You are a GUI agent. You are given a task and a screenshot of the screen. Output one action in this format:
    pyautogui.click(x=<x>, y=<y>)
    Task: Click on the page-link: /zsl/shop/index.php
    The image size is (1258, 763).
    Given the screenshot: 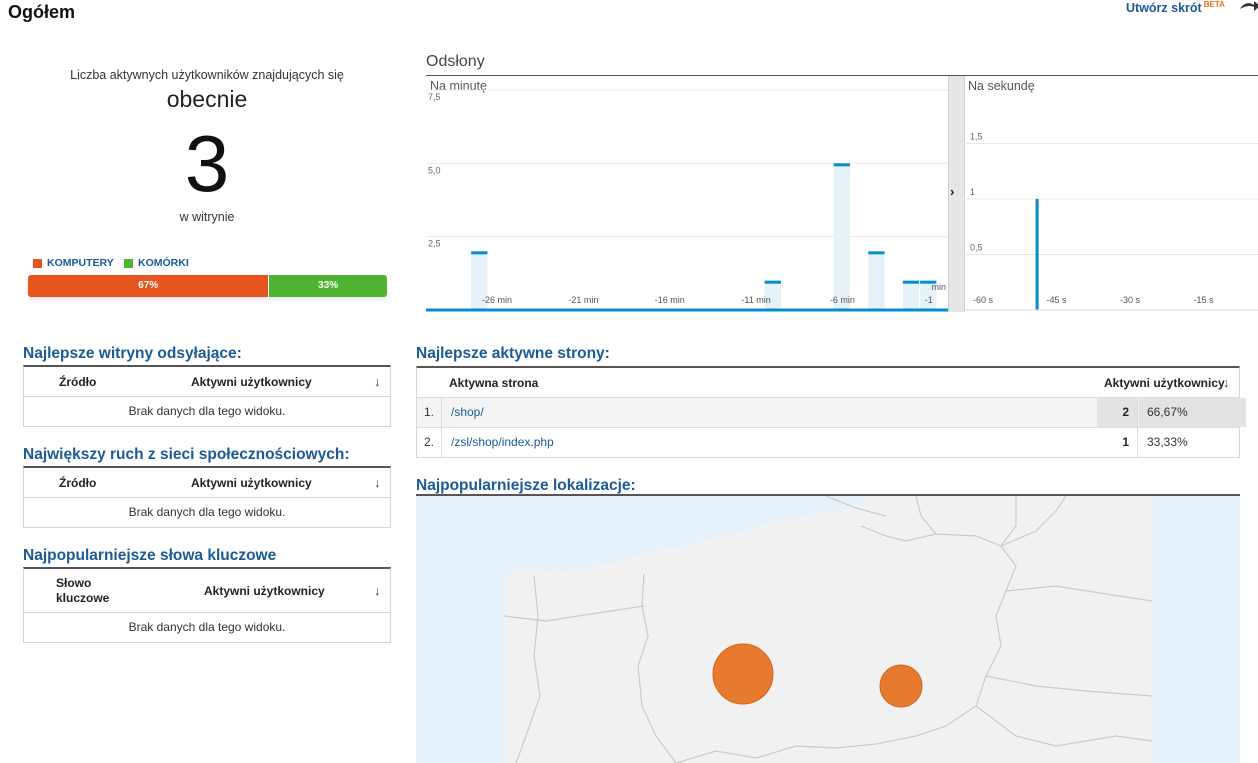 What is the action you would take?
    pyautogui.click(x=502, y=442)
    